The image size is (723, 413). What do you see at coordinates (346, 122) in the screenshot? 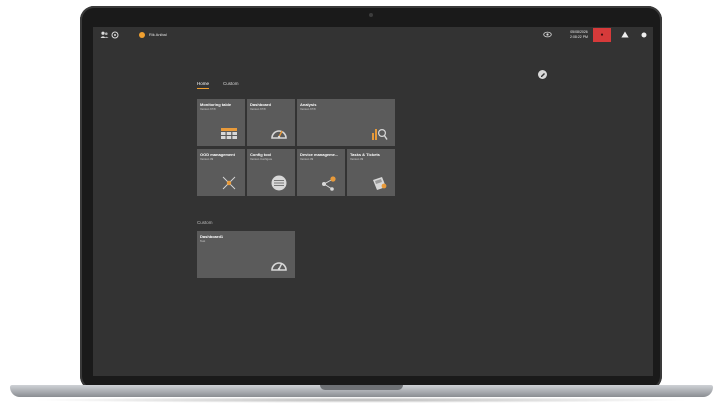
I see `tile-analysis: Analysis Version 67/8` at bounding box center [346, 122].